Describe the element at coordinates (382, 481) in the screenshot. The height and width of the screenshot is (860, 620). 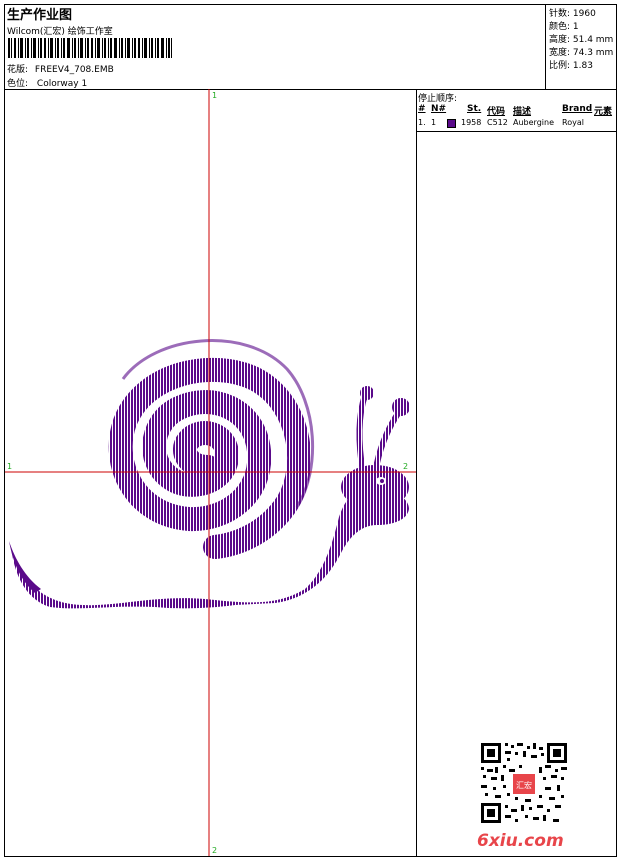
I see `snail-pupil` at that location.